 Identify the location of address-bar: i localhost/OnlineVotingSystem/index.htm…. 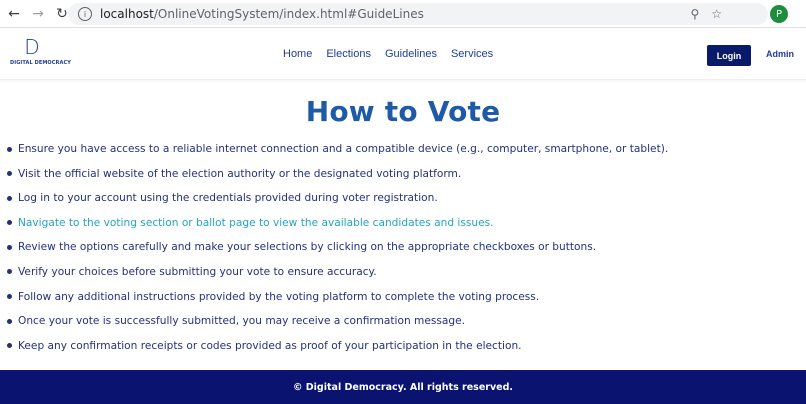
(418, 14).